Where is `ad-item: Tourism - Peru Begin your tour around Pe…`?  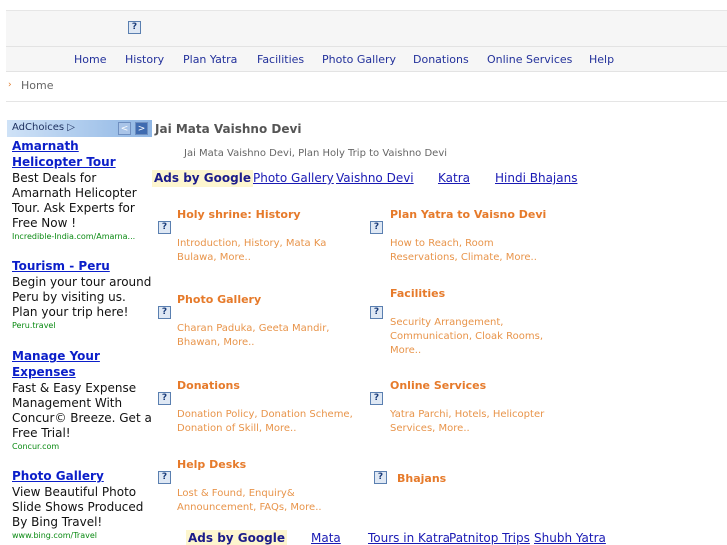 ad-item: Tourism - Peru Begin your tour around Pe… is located at coordinates (82, 294).